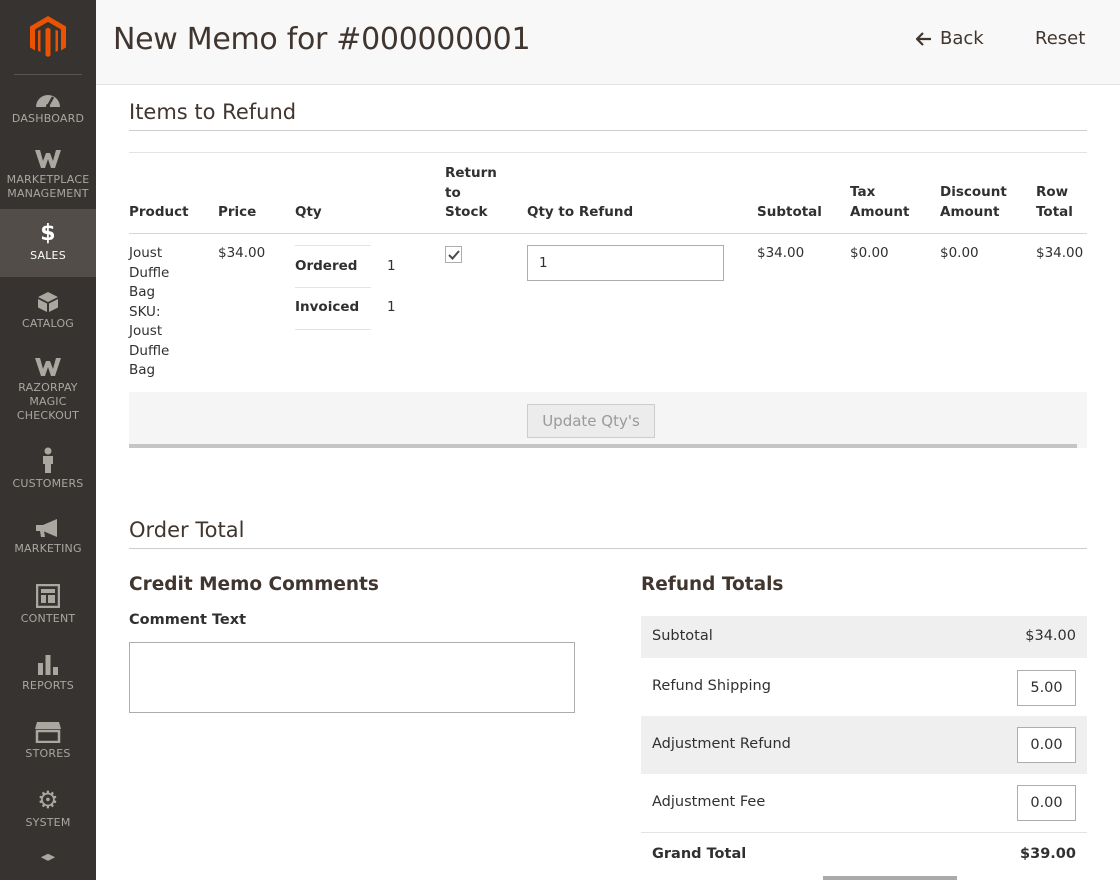  I want to click on sidebar-item-content: CONTENT, so click(48, 605).